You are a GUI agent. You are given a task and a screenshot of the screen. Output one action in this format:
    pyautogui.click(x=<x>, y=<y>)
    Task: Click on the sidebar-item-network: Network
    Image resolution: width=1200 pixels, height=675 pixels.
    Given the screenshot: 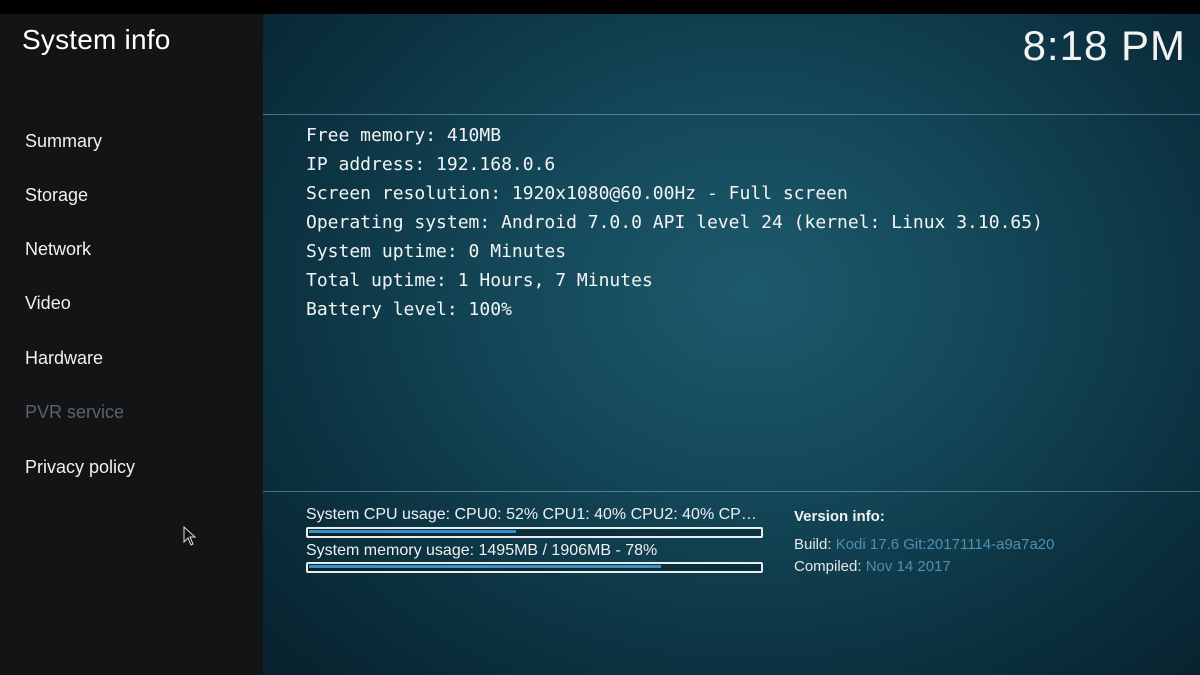 What is the action you would take?
    pyautogui.click(x=58, y=249)
    